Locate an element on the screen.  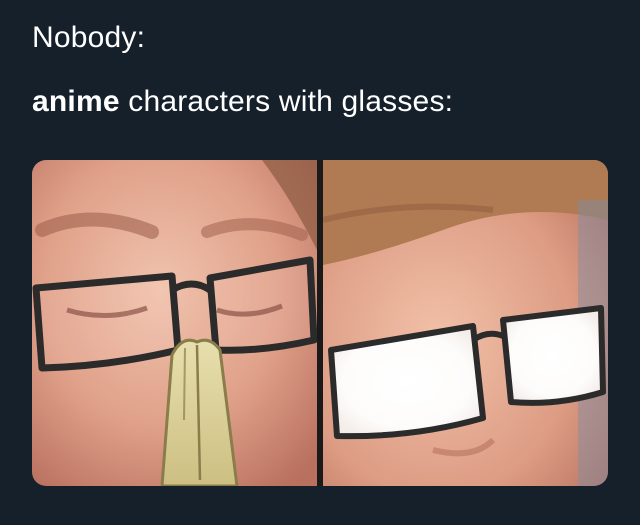
caption-text: anime characters with glasses: is located at coordinates (242, 102).